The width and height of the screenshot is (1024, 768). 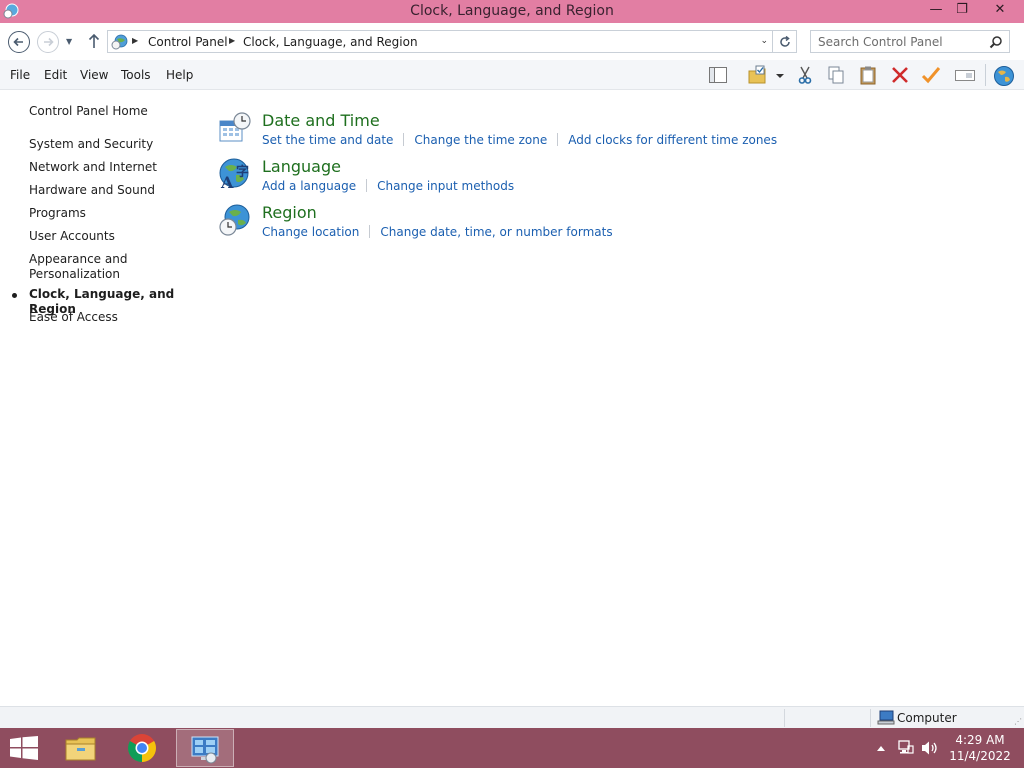 I want to click on copy-button, so click(x=836, y=75).